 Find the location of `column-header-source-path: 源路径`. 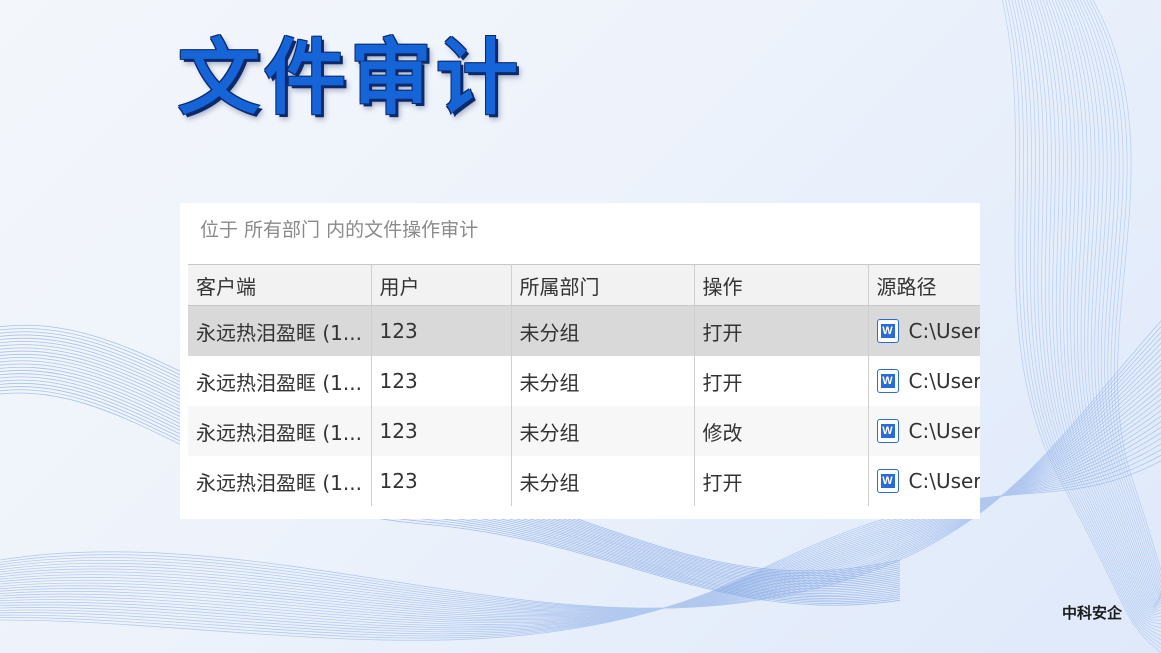

column-header-source-path: 源路径 is located at coordinates (924, 285).